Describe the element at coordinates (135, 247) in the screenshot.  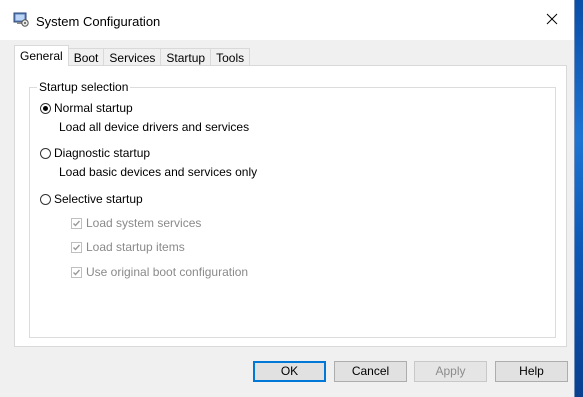
I see `load-startup-items-label: Load startup items` at that location.